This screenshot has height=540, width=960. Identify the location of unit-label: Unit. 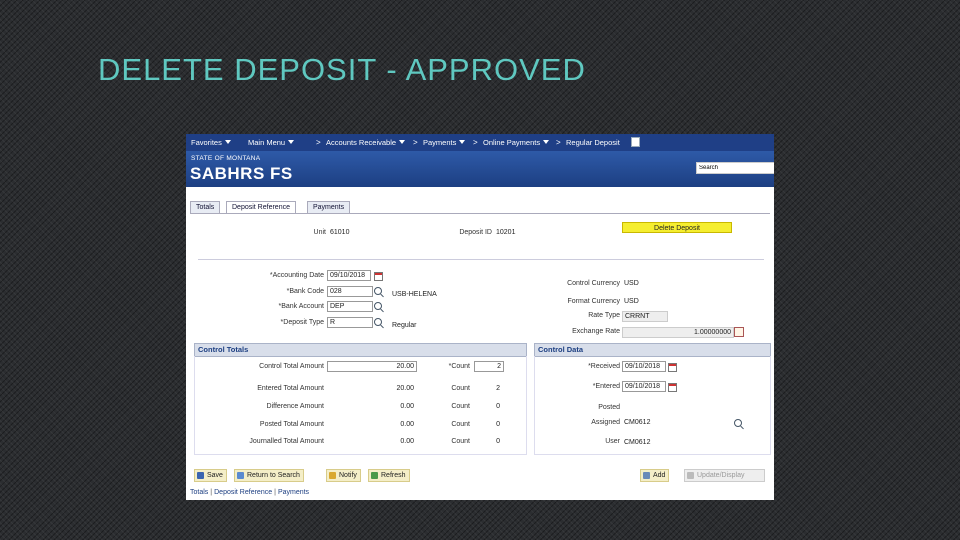
(319, 232).